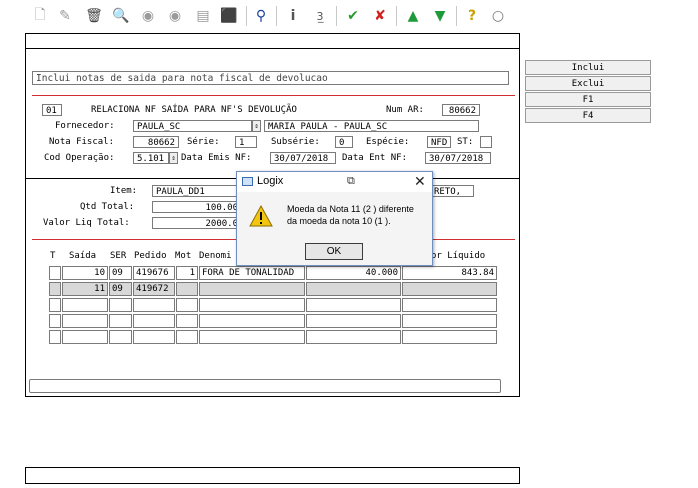 The image size is (698, 488). What do you see at coordinates (380, 16) in the screenshot?
I see `cancel-icon: ✘` at bounding box center [380, 16].